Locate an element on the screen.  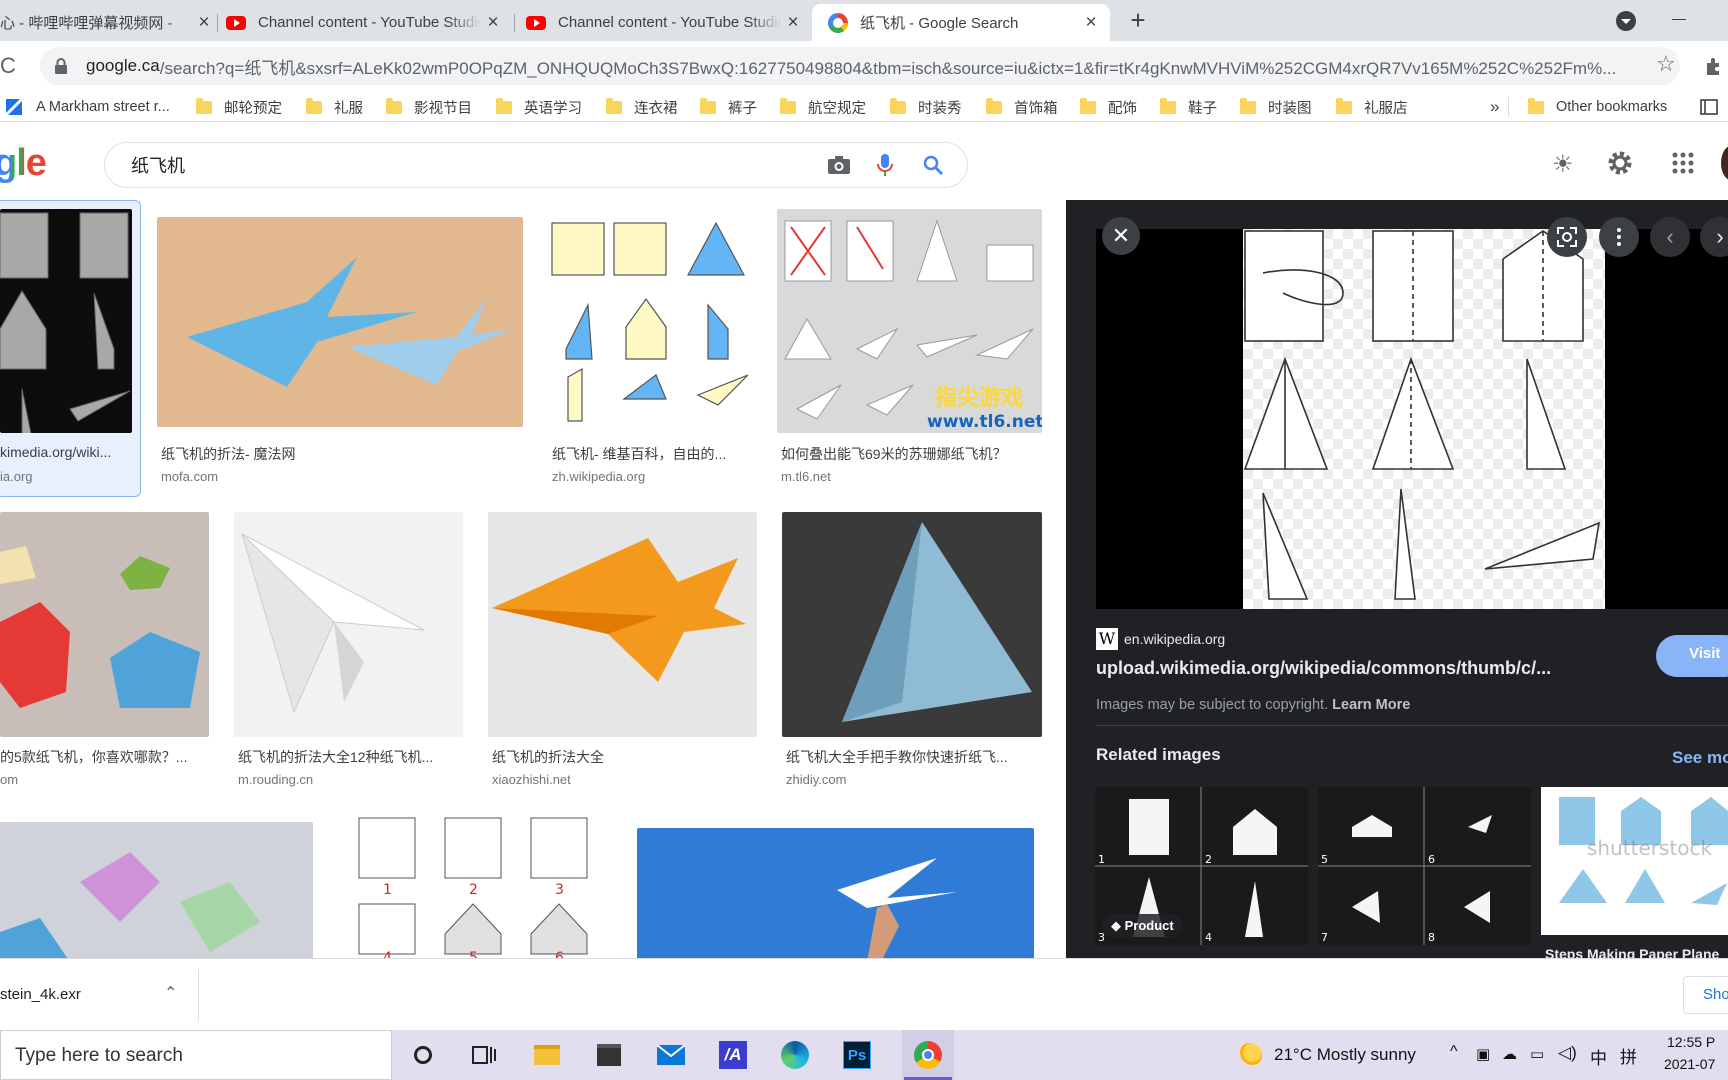
related-image-2: 5 6 7 8 is located at coordinates (1424, 866).